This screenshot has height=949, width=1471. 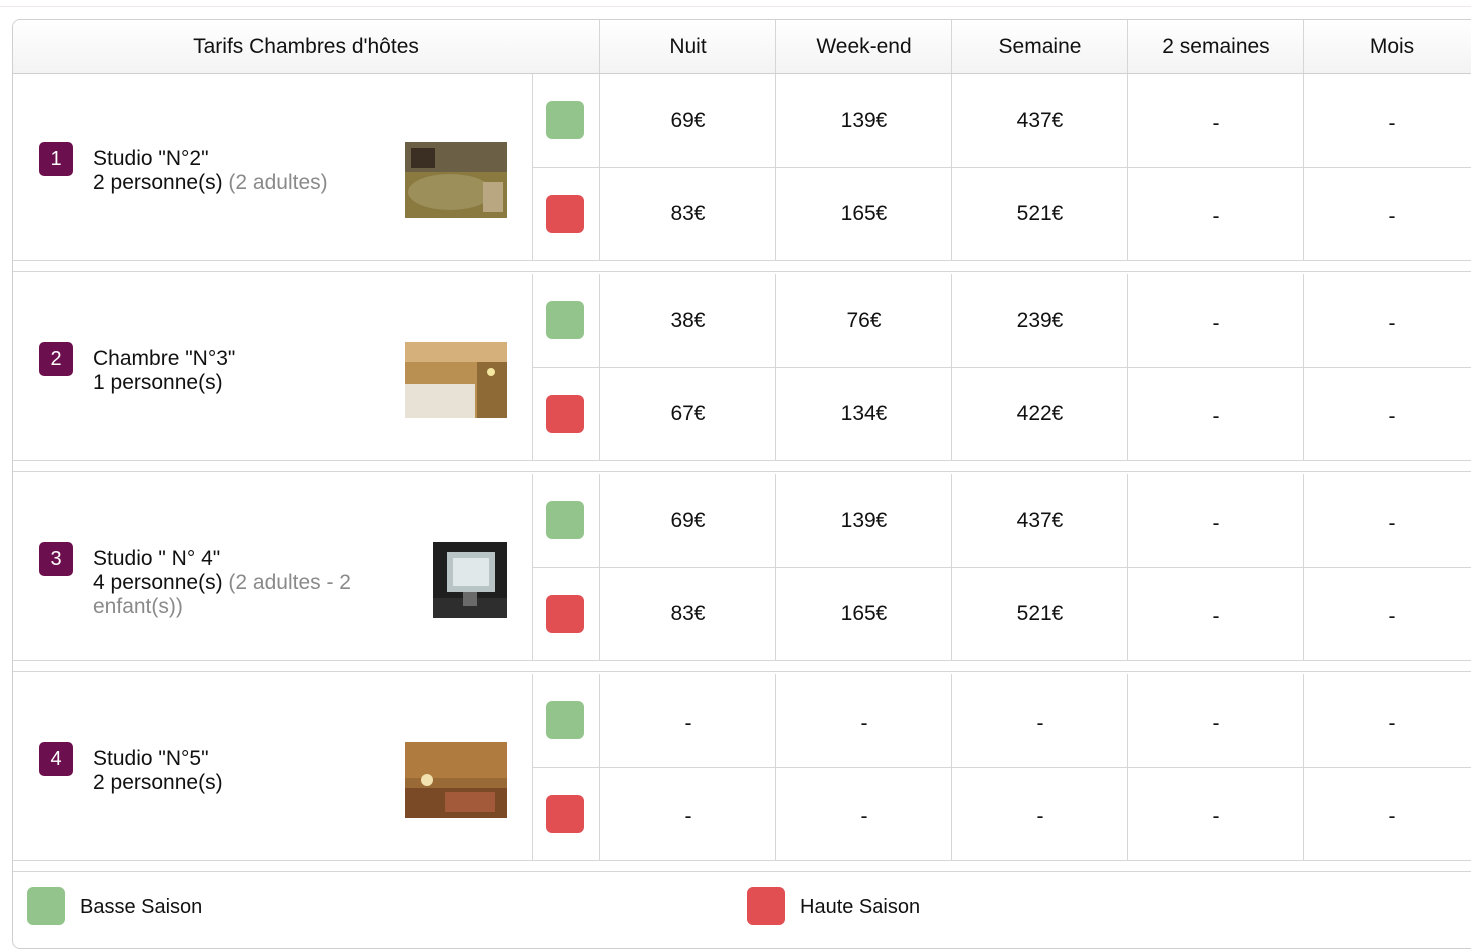 What do you see at coordinates (56, 359) in the screenshot?
I see `room-number-badge: 2` at bounding box center [56, 359].